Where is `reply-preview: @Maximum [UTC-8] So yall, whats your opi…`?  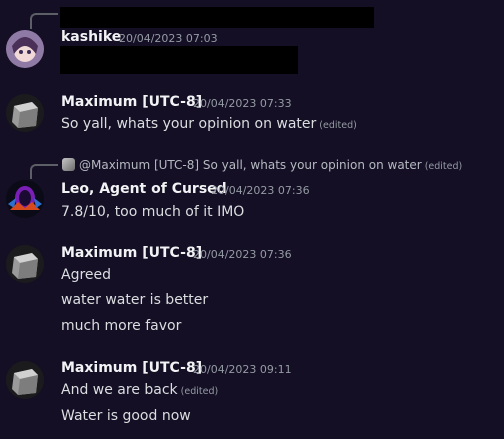 reply-preview: @Maximum [UTC-8] So yall, whats your opi… is located at coordinates (262, 165).